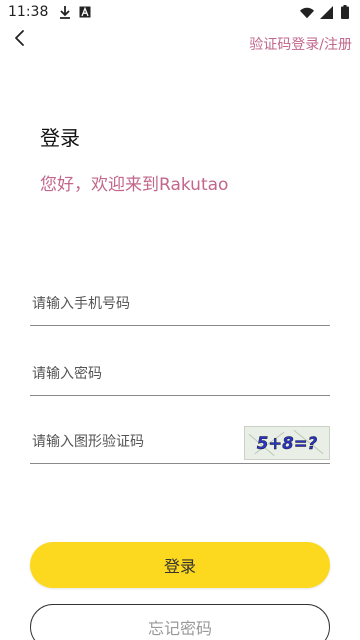  I want to click on phone-field, so click(180, 304).